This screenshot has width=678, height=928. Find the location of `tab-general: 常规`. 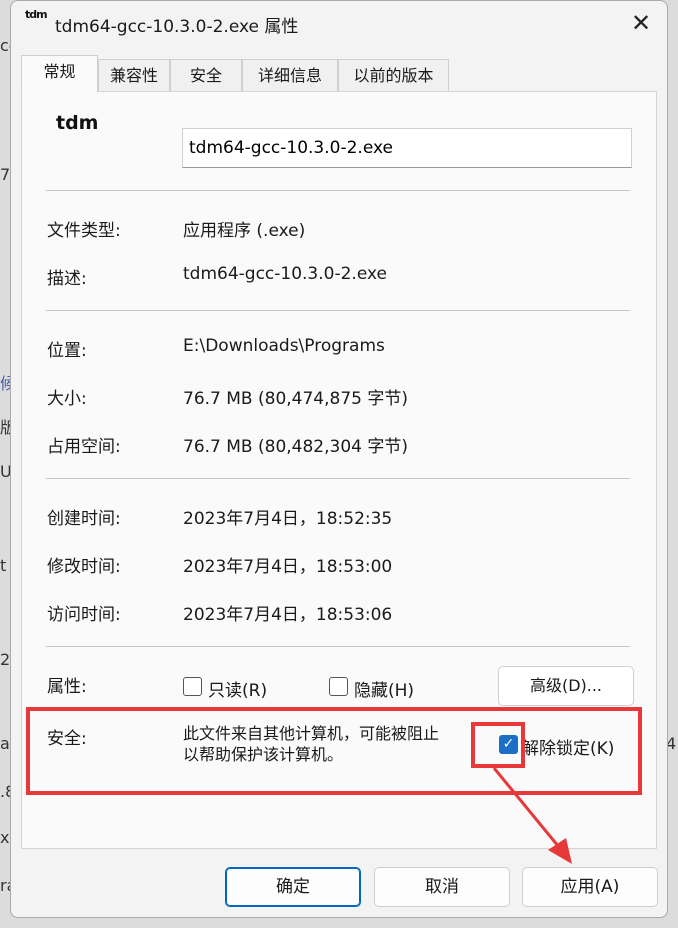

tab-general: 常规 is located at coordinates (59, 73).